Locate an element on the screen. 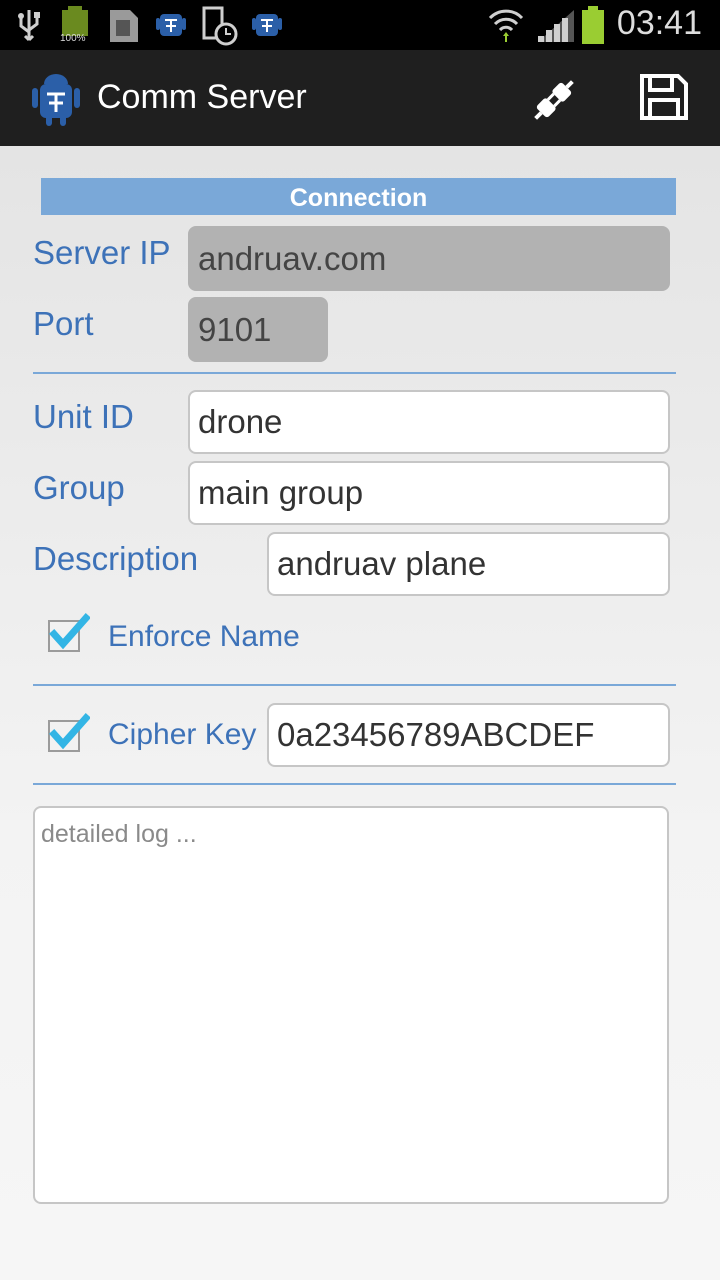  server-ip-field: andruav.com is located at coordinates (429, 258).